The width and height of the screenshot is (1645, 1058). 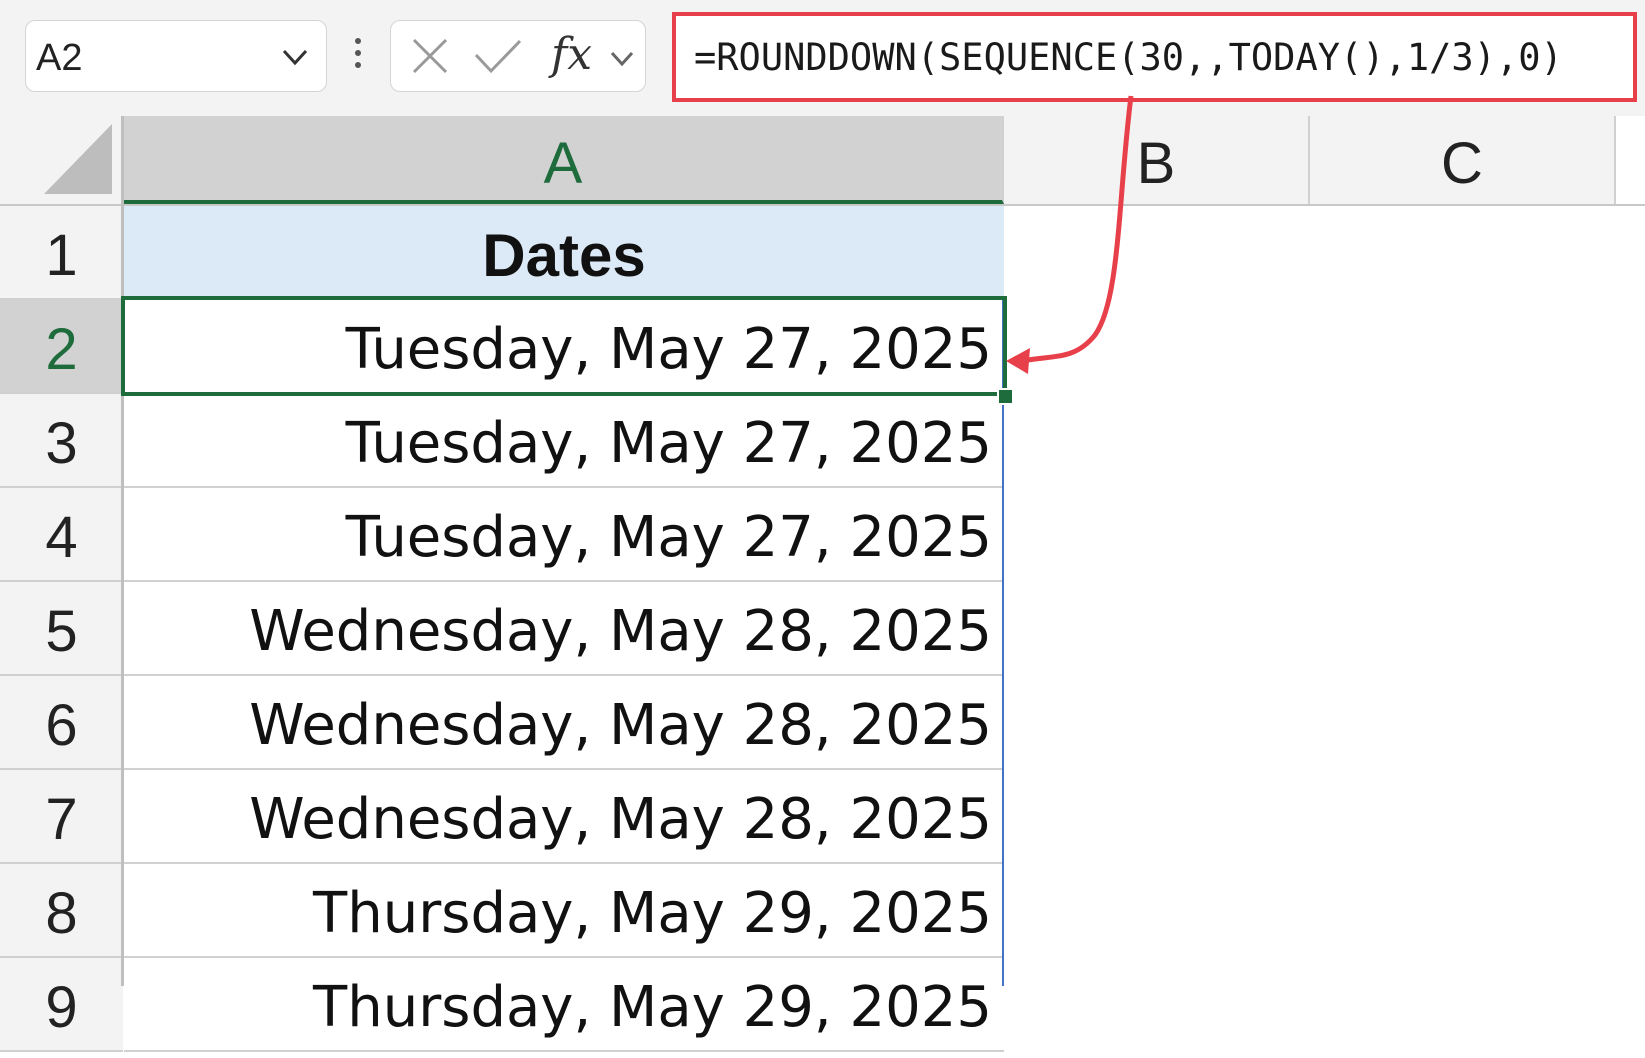 I want to click on annotation-arrow, so click(x=1070, y=234).